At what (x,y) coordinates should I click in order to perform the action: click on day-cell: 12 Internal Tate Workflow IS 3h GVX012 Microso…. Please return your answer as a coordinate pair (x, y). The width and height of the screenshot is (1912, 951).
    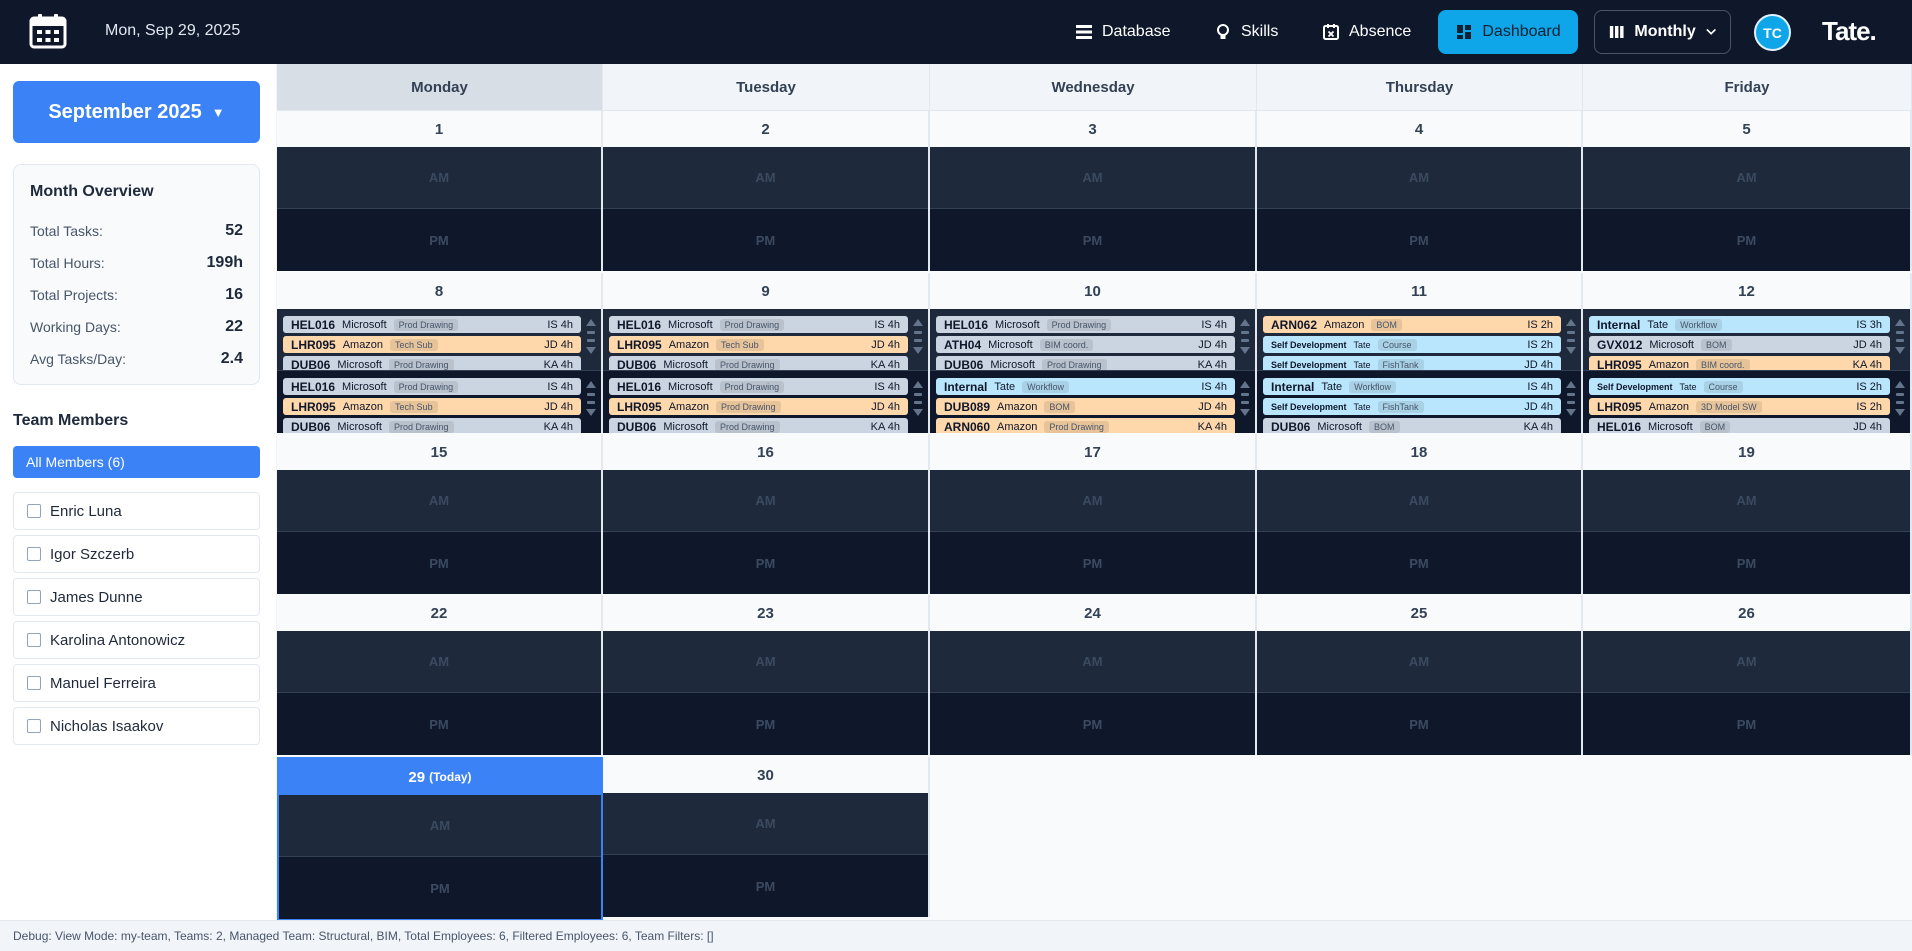
    Looking at the image, I should click on (1747, 353).